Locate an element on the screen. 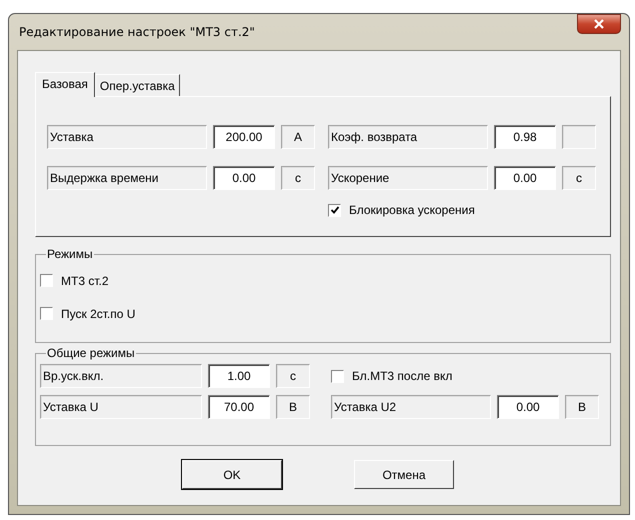 The width and height of the screenshot is (635, 520). group-title: Режимы is located at coordinates (70, 254).